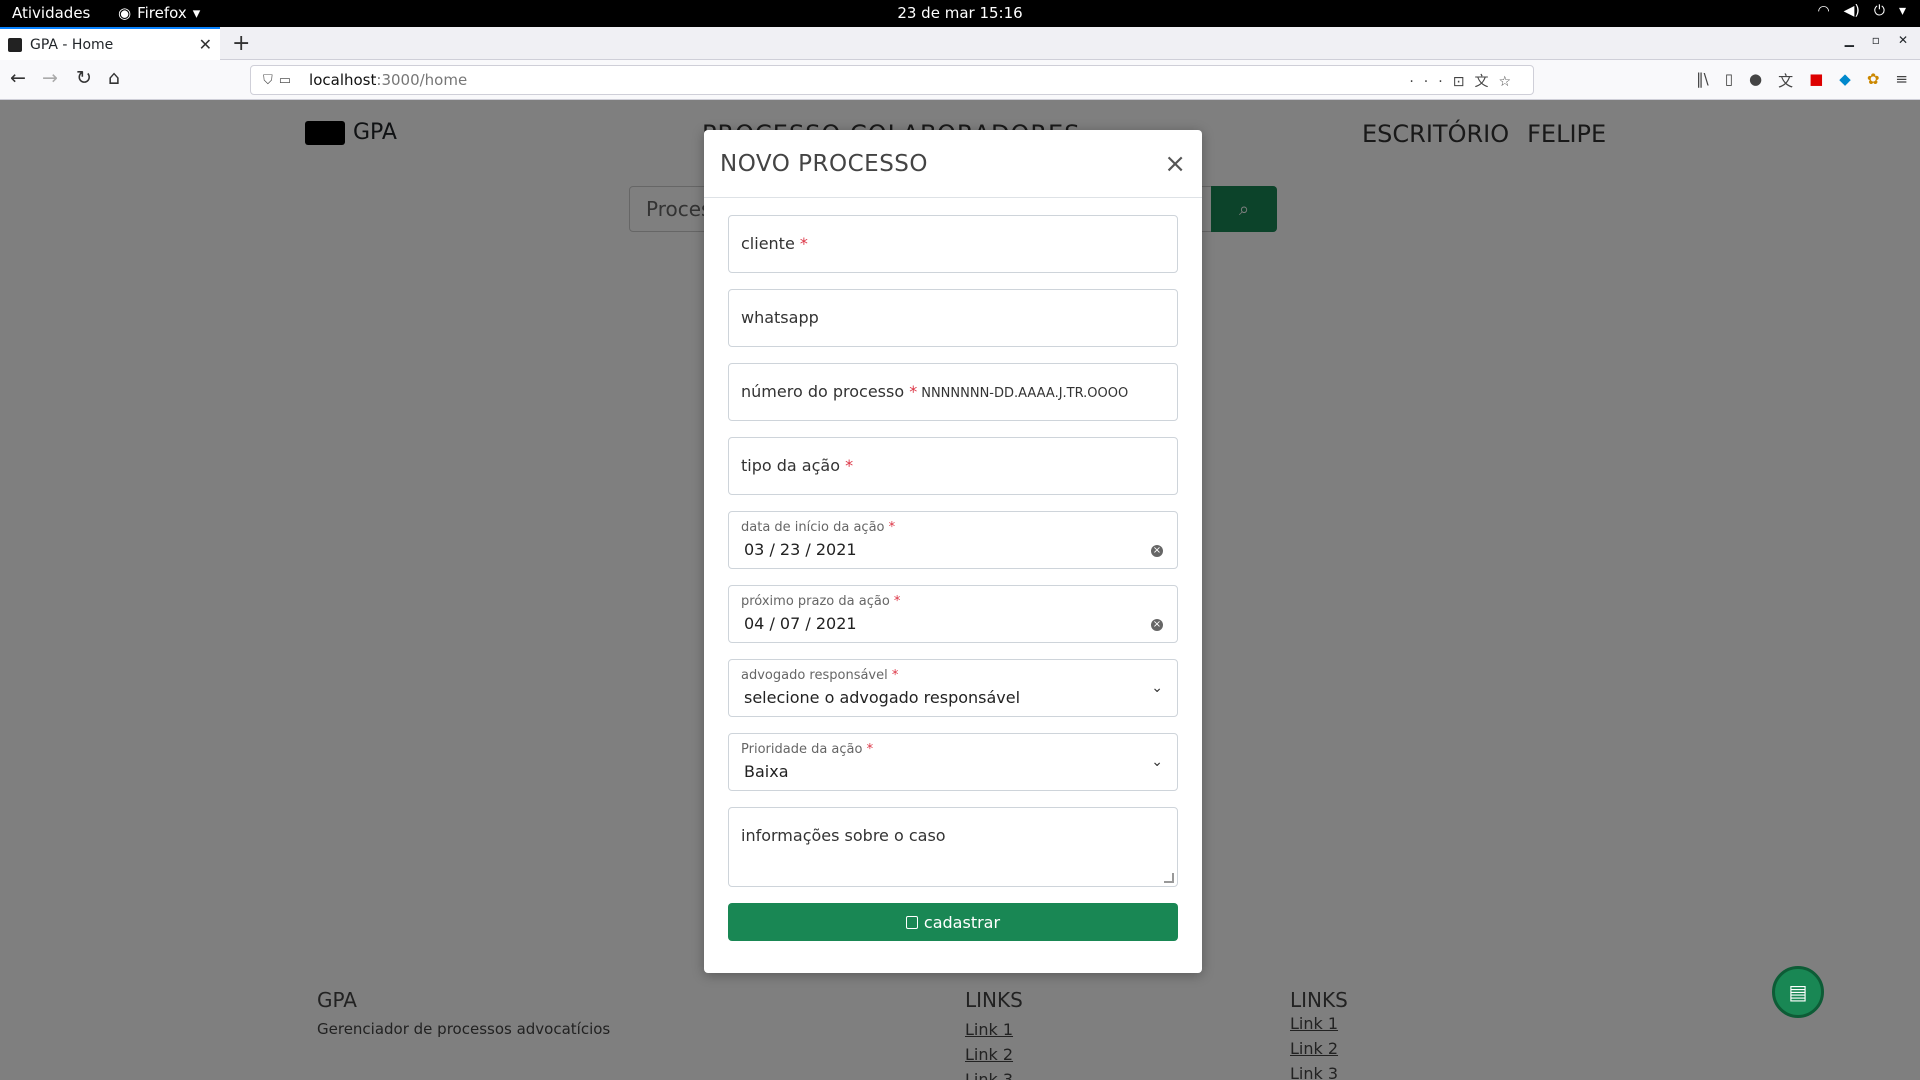  Describe the element at coordinates (818, 527) in the screenshot. I see `field-label: data de início da ação *` at that location.